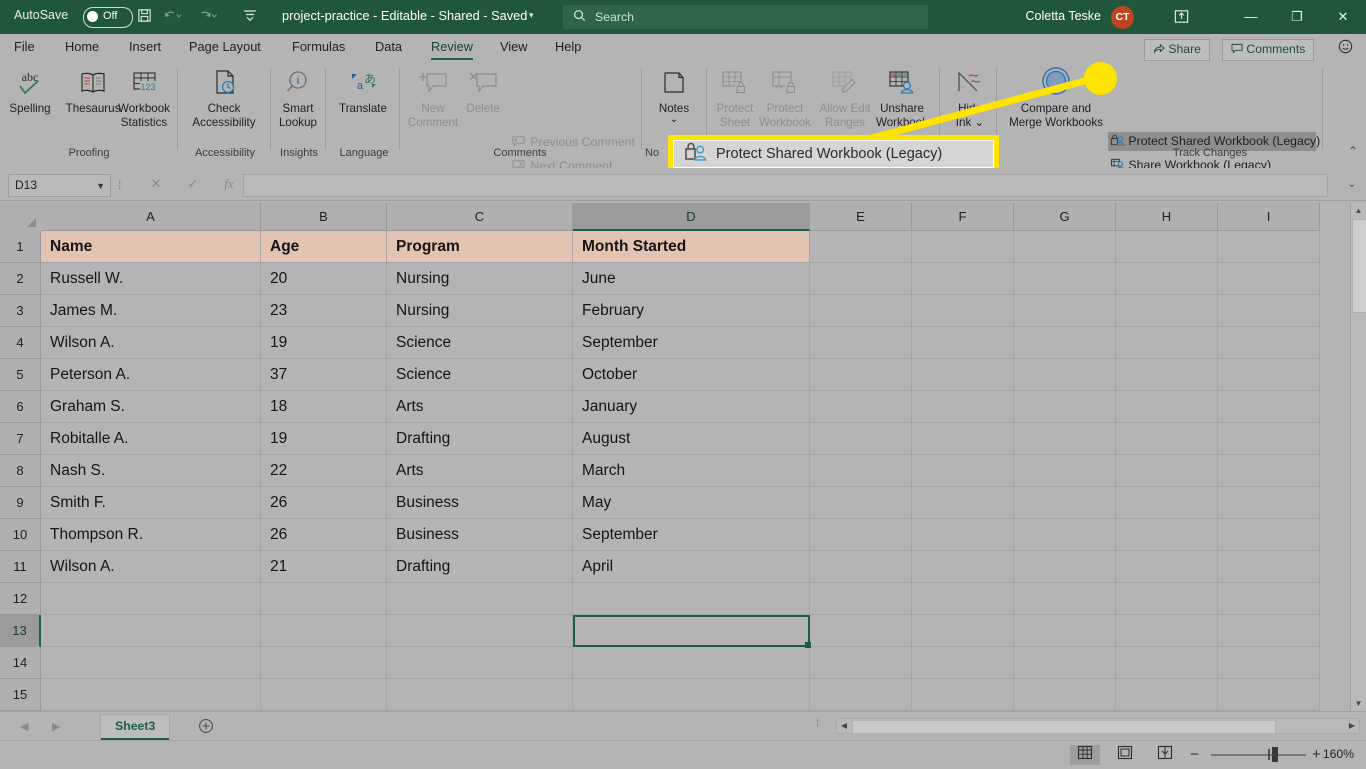 Image resolution: width=1366 pixels, height=769 pixels. What do you see at coordinates (861, 279) in the screenshot?
I see `cell-E2` at bounding box center [861, 279].